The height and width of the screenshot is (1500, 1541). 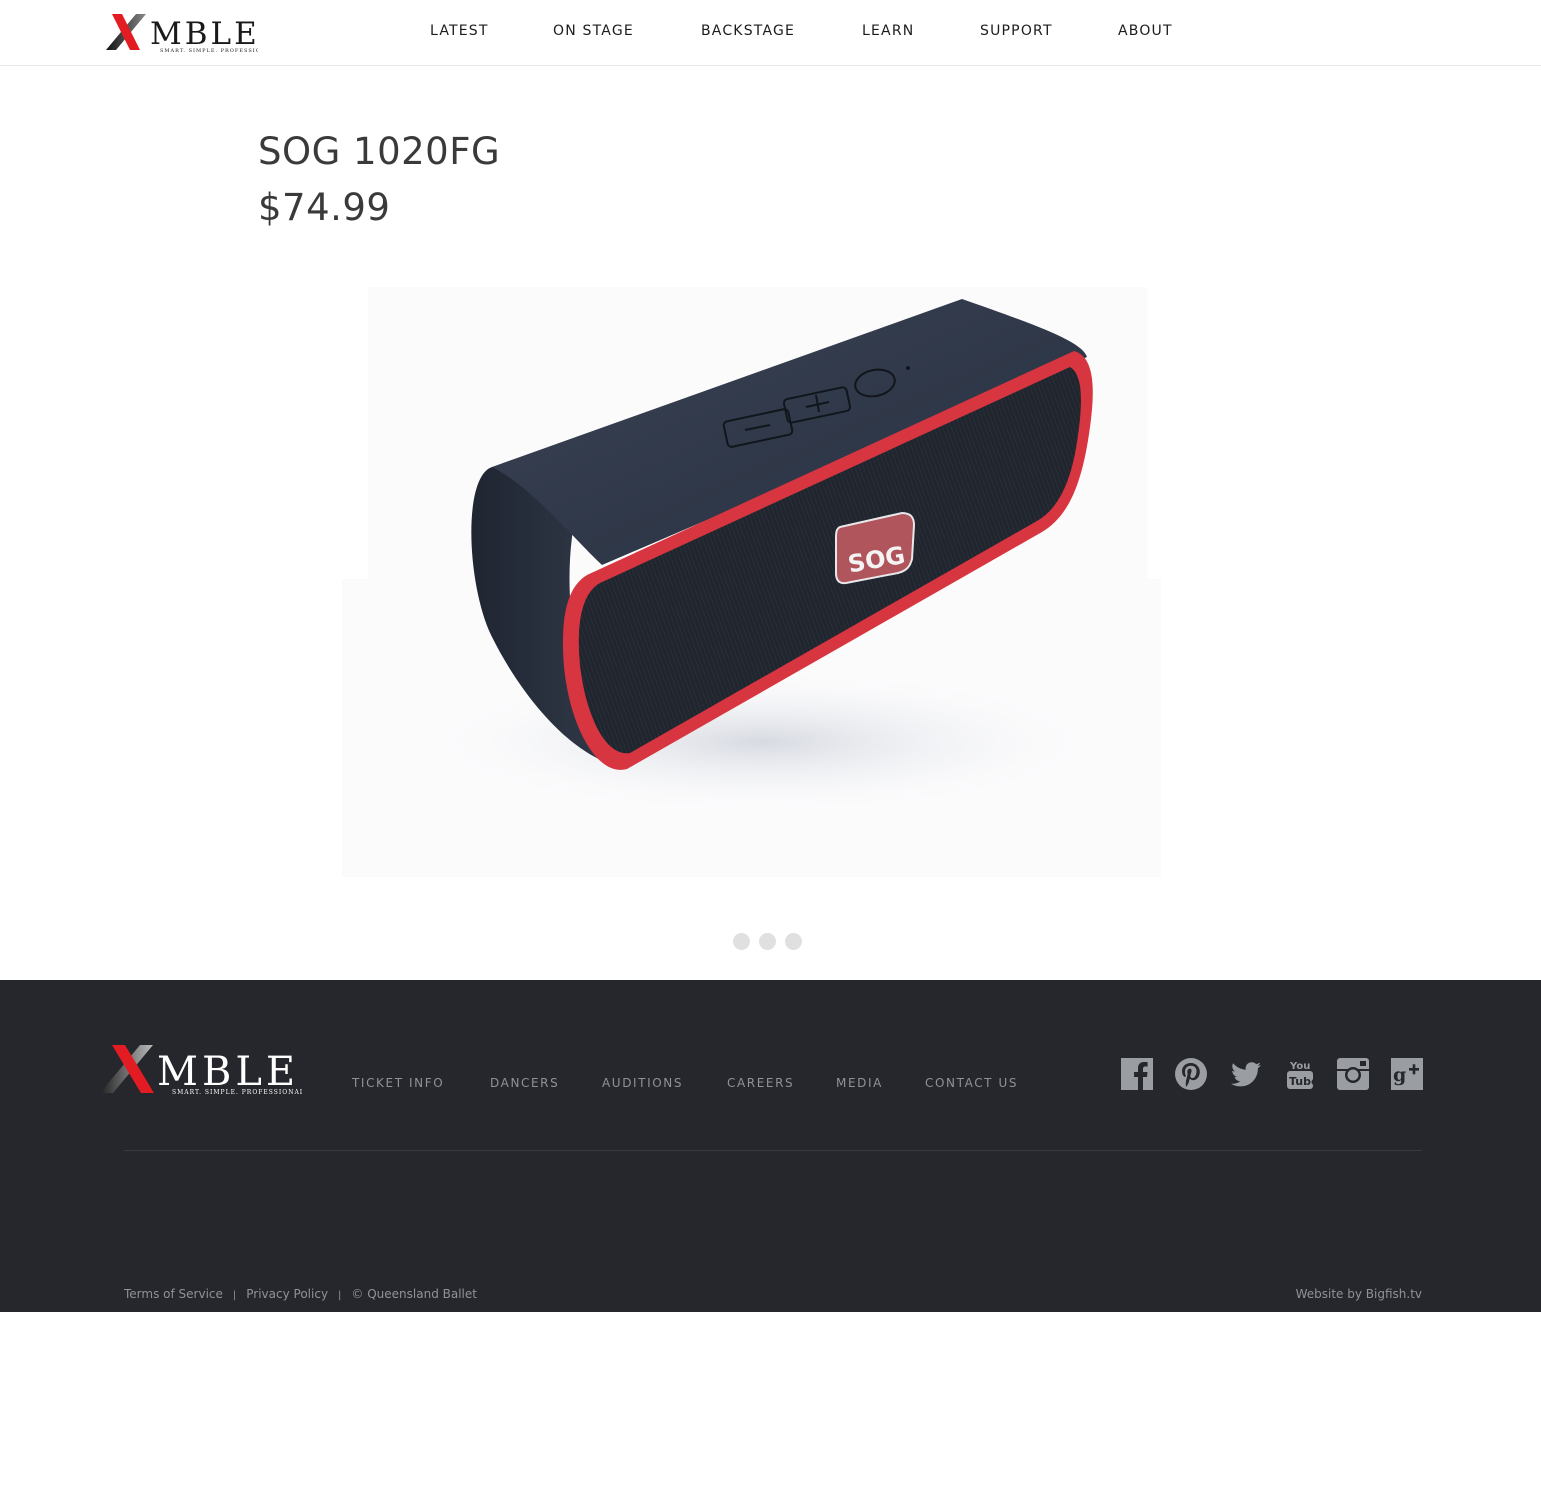 What do you see at coordinates (781, 1083) in the screenshot?
I see `footer-link-careers: CAREERS` at bounding box center [781, 1083].